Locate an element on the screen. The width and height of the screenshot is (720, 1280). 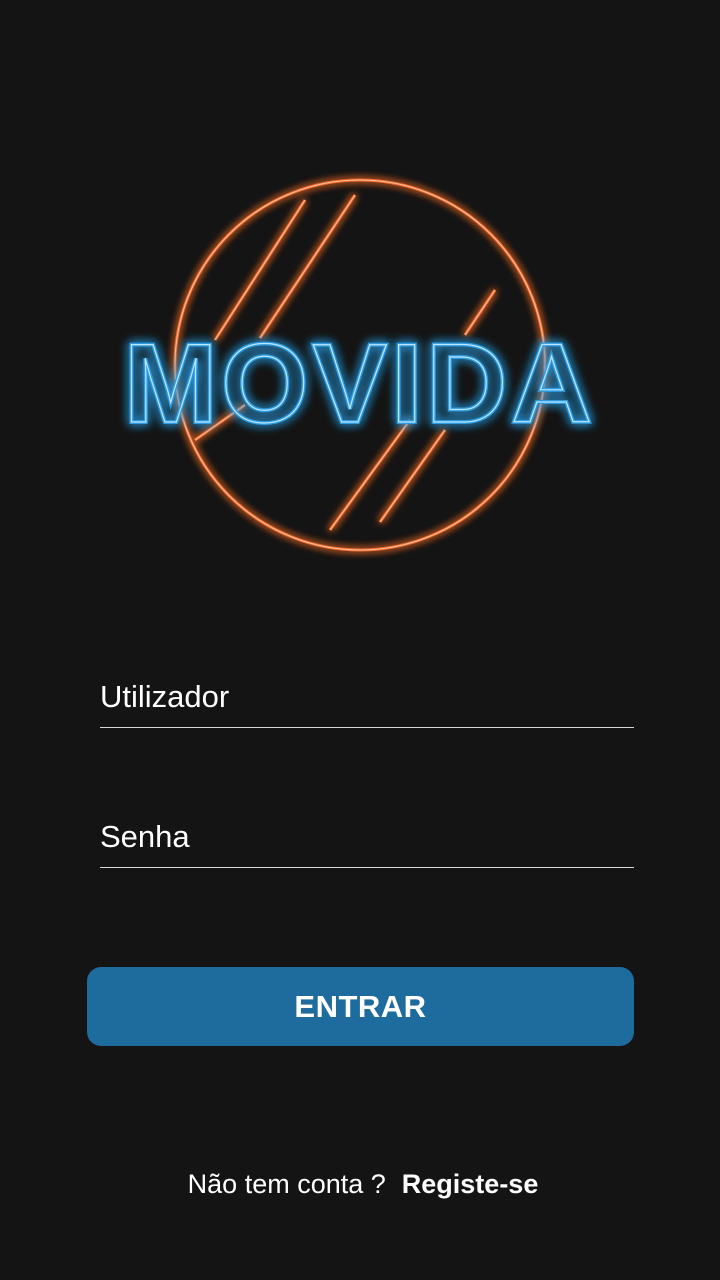
password-input is located at coordinates (367, 841).